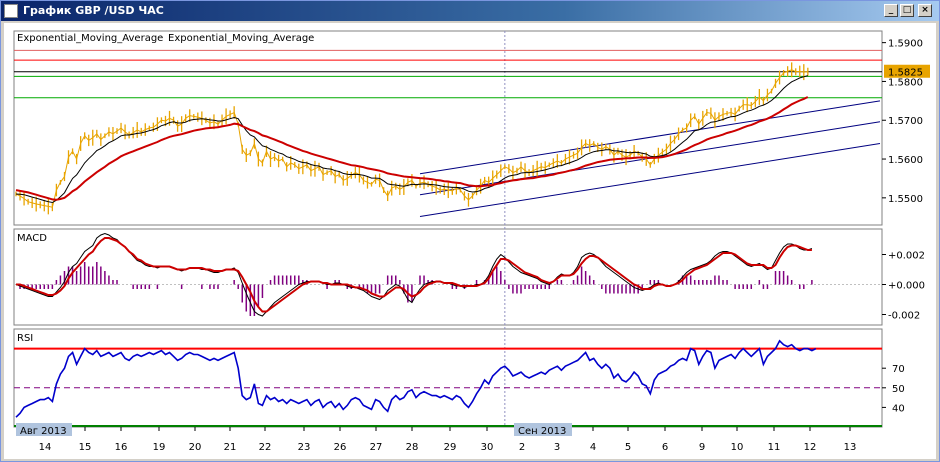 This screenshot has width=940, height=462. Describe the element at coordinates (376, 447) in the screenshot. I see `time-axis-label: 27` at that location.